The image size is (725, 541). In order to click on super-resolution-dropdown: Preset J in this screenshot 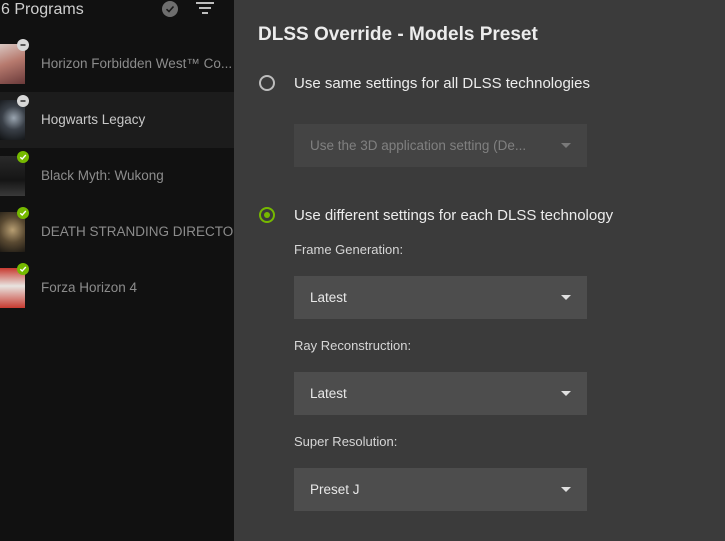, I will do `click(440, 489)`.